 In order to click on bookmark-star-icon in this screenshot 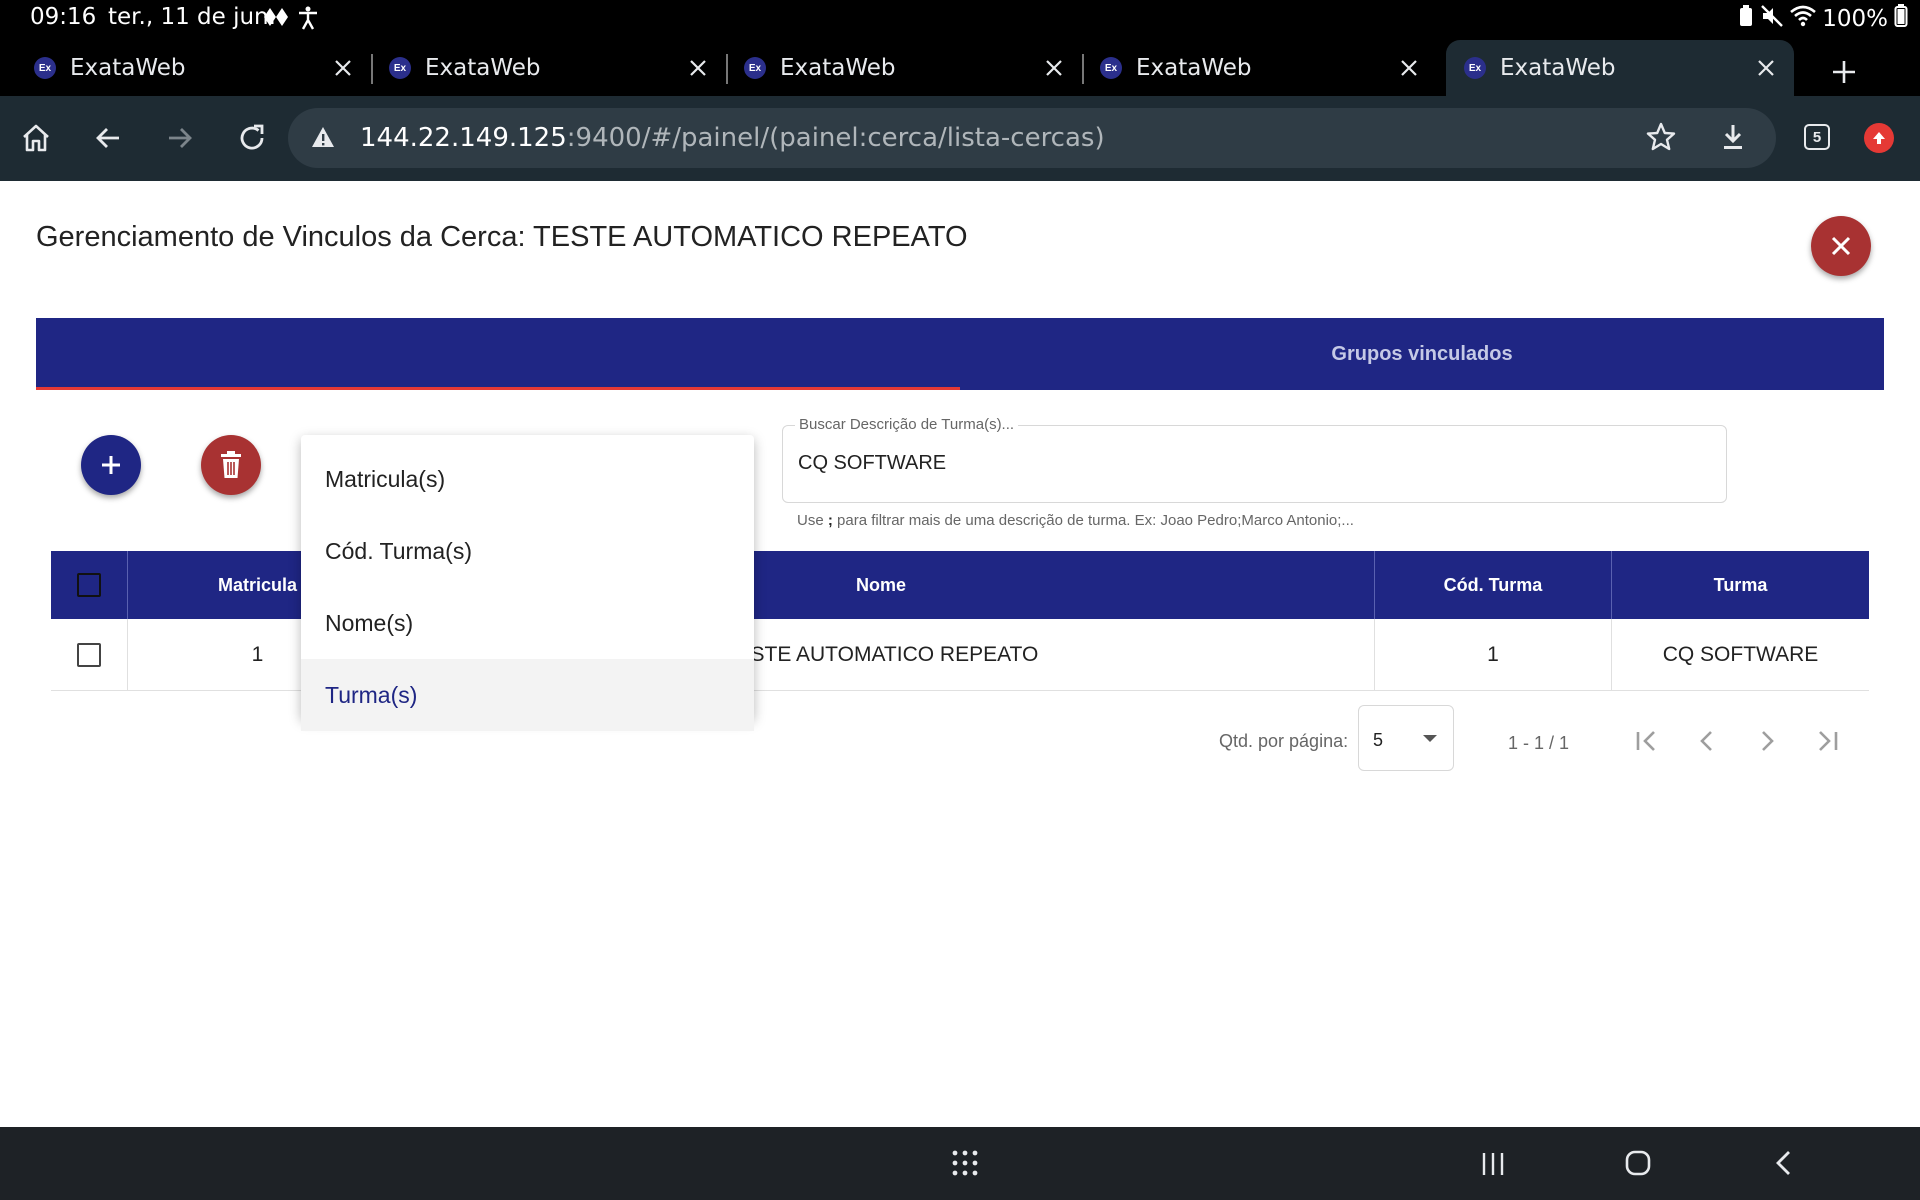, I will do `click(1661, 139)`.